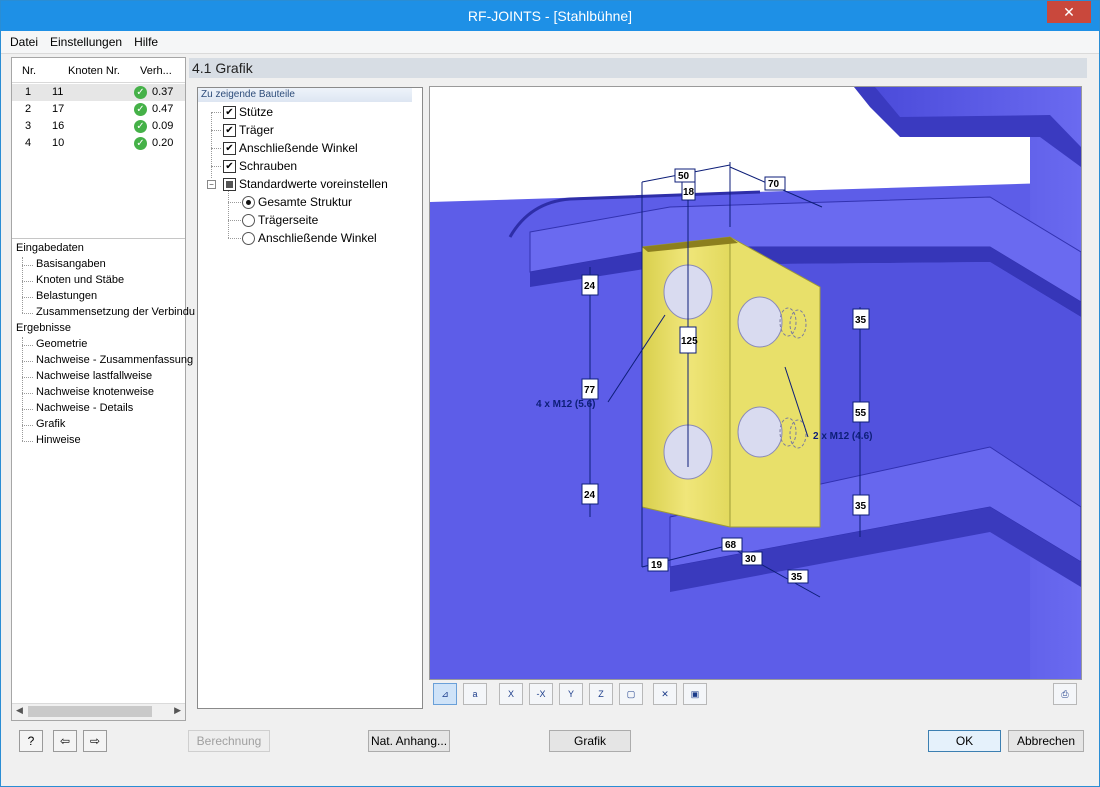 The image size is (1100, 787). What do you see at coordinates (31, 741) in the screenshot?
I see `help-icon: ?` at bounding box center [31, 741].